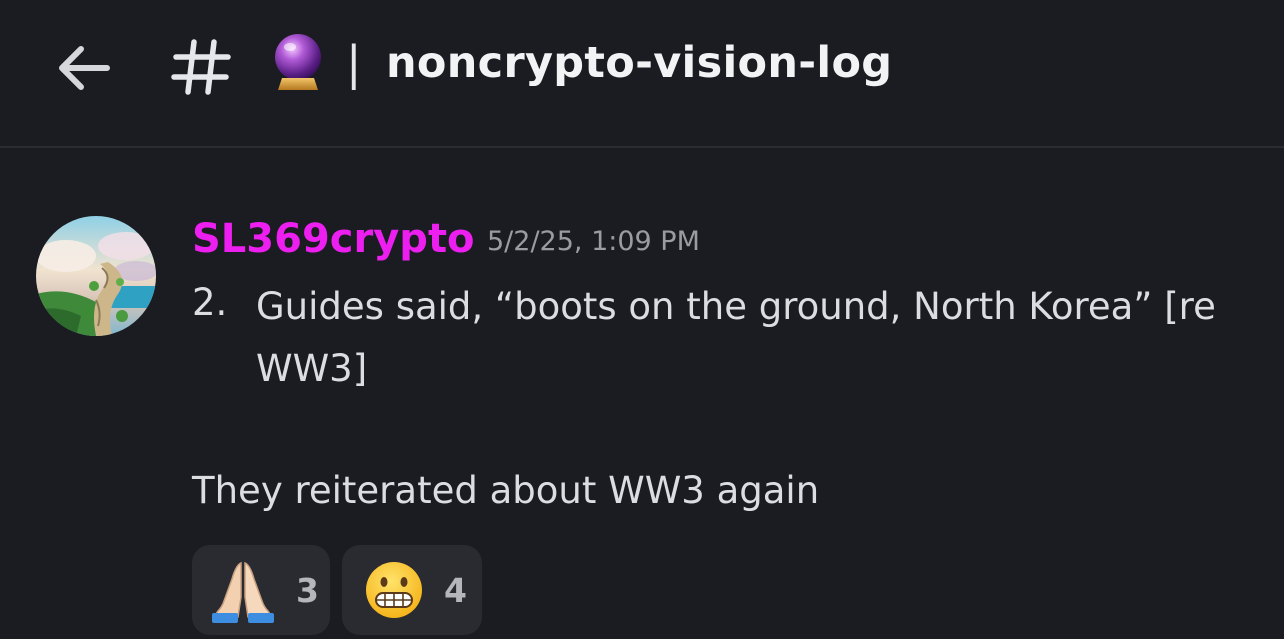 This screenshot has width=1284, height=639. What do you see at coordinates (201, 67) in the screenshot?
I see `hash-icon` at bounding box center [201, 67].